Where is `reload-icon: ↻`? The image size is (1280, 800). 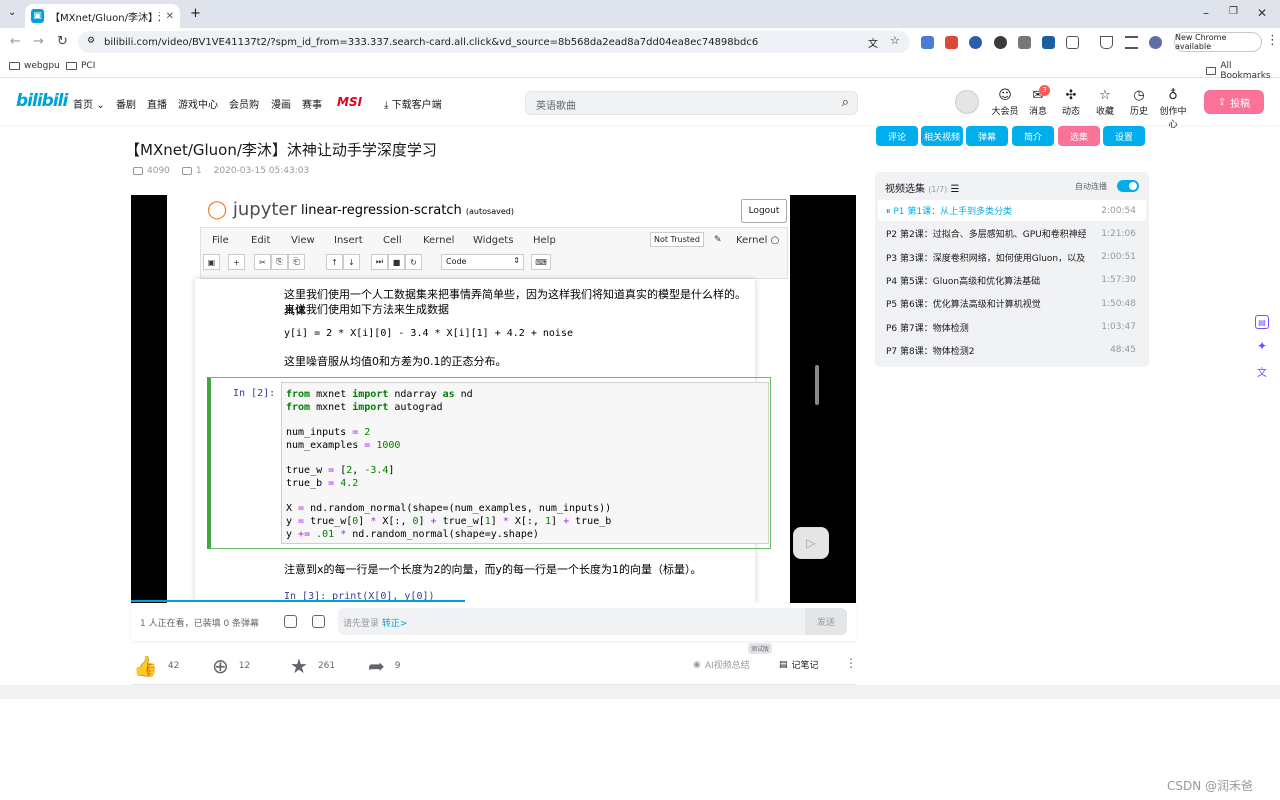
reload-icon: ↻ is located at coordinates (62, 41).